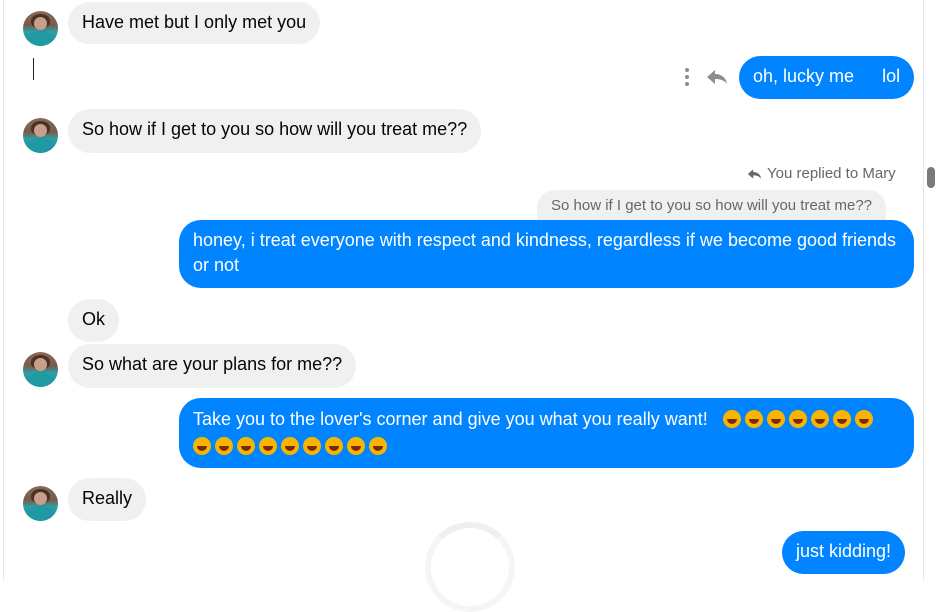 The width and height of the screenshot is (945, 612). Describe the element at coordinates (923, 290) in the screenshot. I see `chat-frame-right-border` at that location.